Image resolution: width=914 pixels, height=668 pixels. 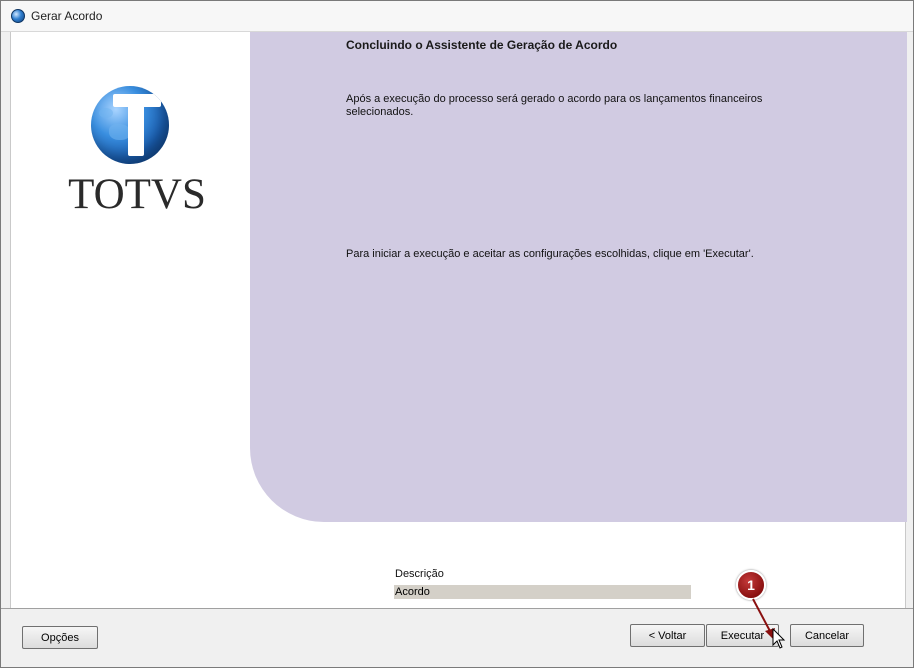 What do you see at coordinates (60, 637) in the screenshot?
I see `options-button: Opções` at bounding box center [60, 637].